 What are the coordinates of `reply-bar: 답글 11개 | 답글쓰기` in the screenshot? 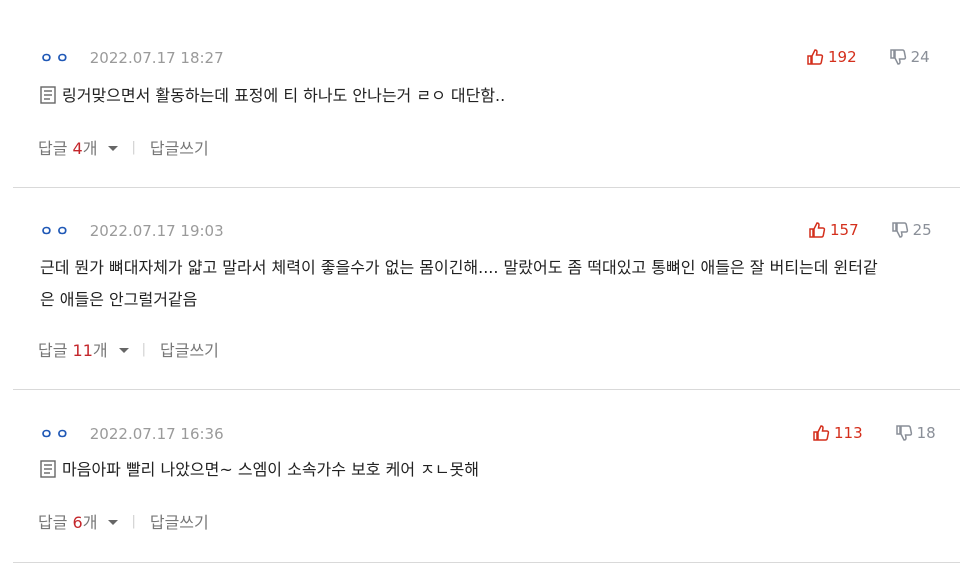 It's located at (128, 349).